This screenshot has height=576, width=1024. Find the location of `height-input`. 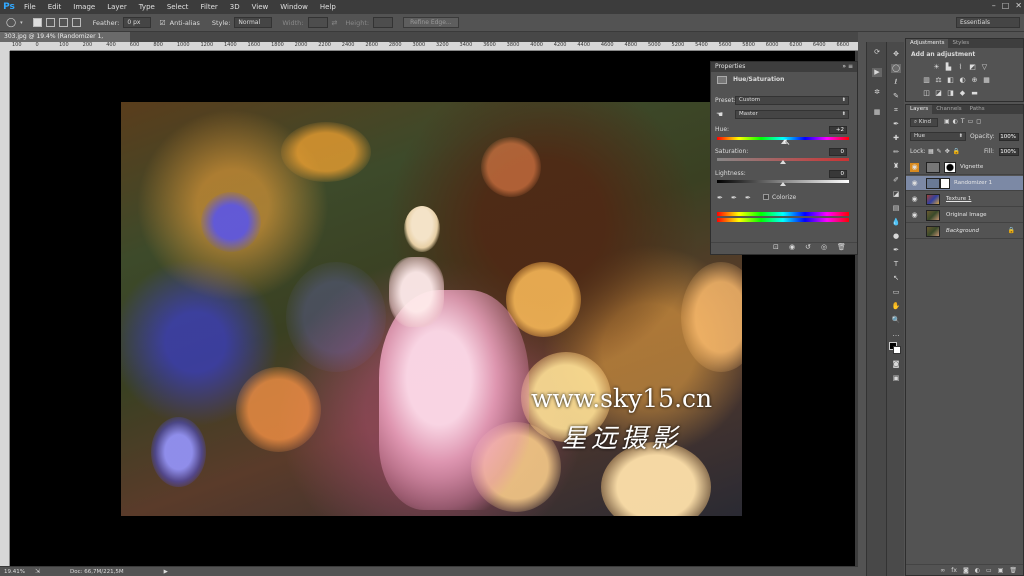

height-input is located at coordinates (383, 22).